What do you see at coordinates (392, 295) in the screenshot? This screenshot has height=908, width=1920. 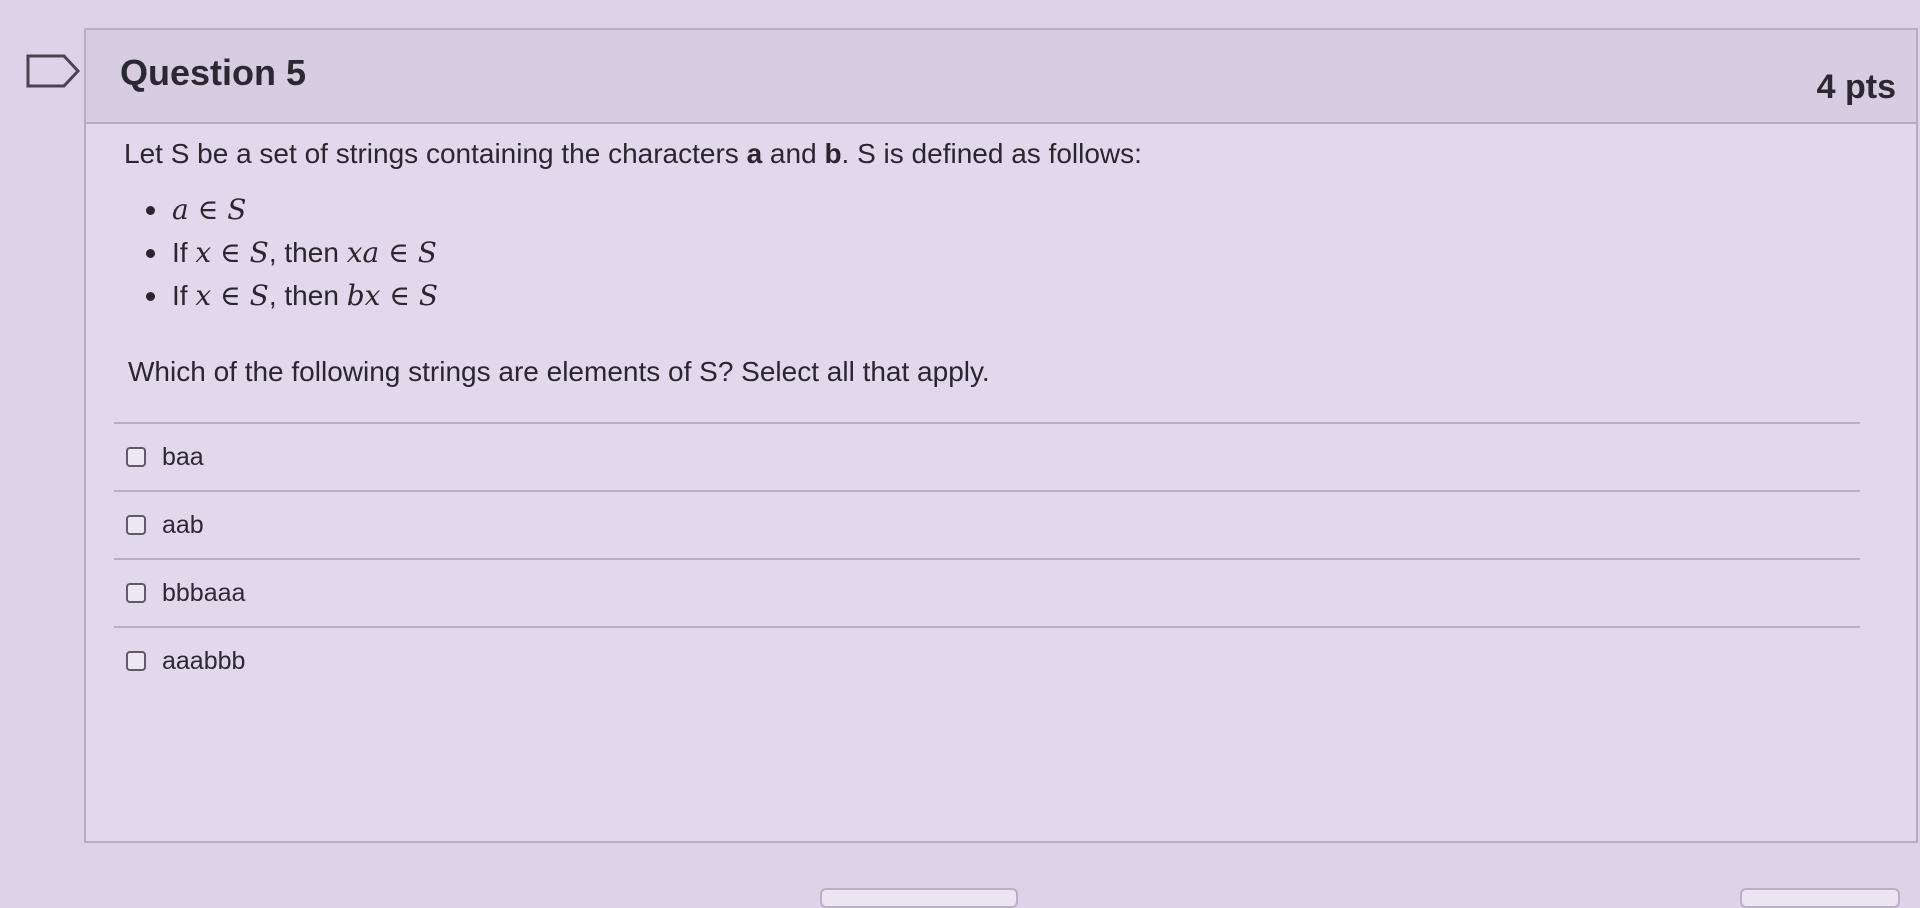 I see `rule-math-2: bx ∈ S` at bounding box center [392, 295].